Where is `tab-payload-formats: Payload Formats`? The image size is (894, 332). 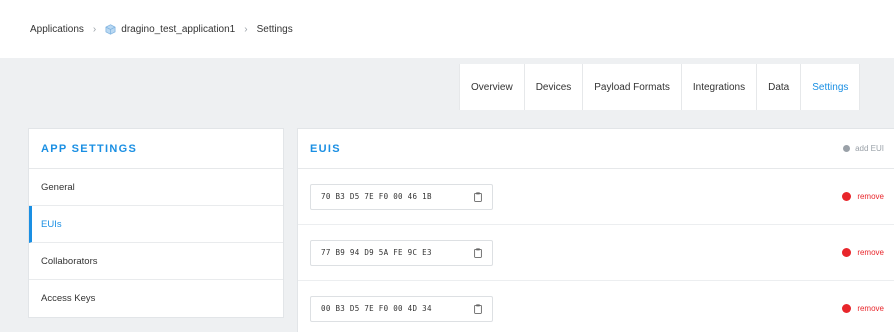 tab-payload-formats: Payload Formats is located at coordinates (632, 87).